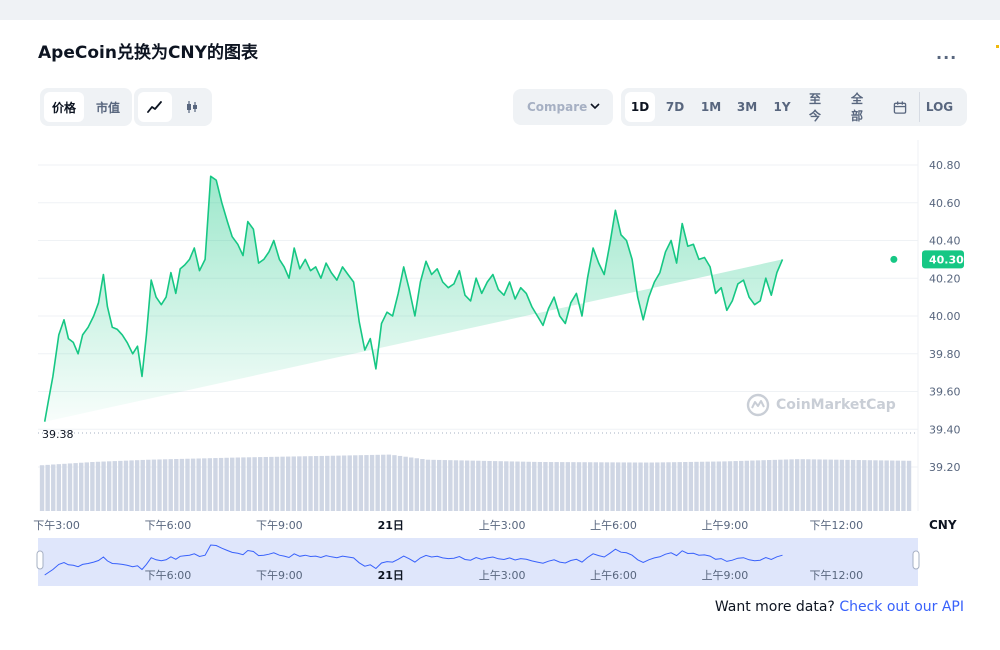  Describe the element at coordinates (725, 575) in the screenshot. I see `navigator-tick-label: 上午9:00` at that location.